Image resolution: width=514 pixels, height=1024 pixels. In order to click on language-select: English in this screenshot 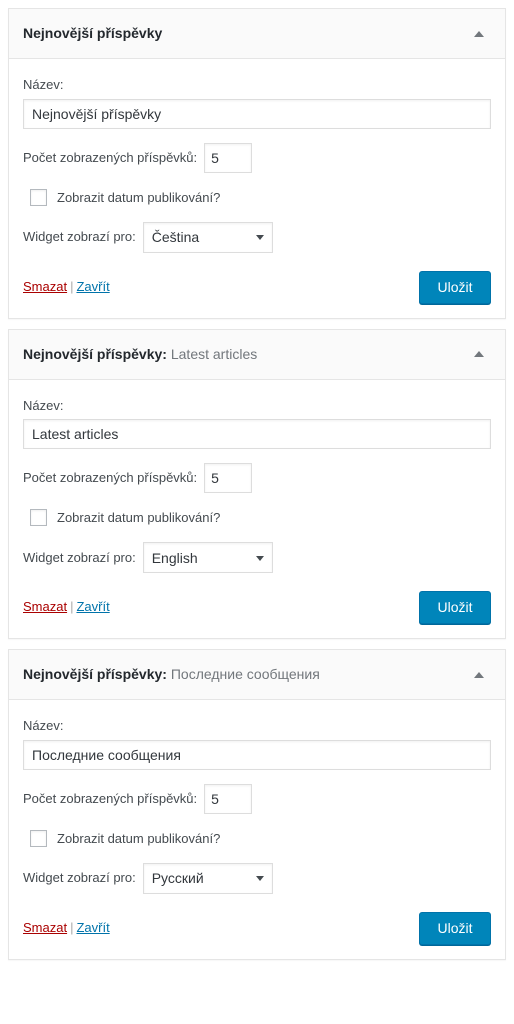, I will do `click(207, 557)`.